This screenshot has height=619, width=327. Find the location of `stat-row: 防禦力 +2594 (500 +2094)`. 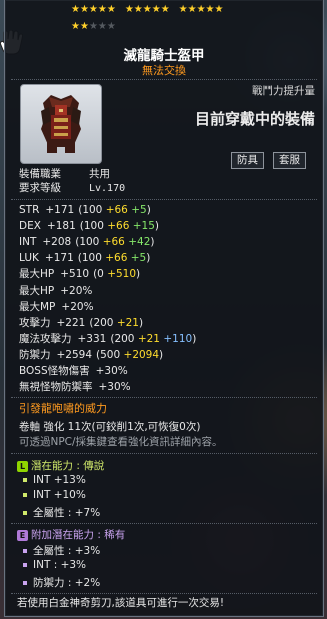

stat-row: 防禦力 +2594 (500 +2094) is located at coordinates (91, 355).